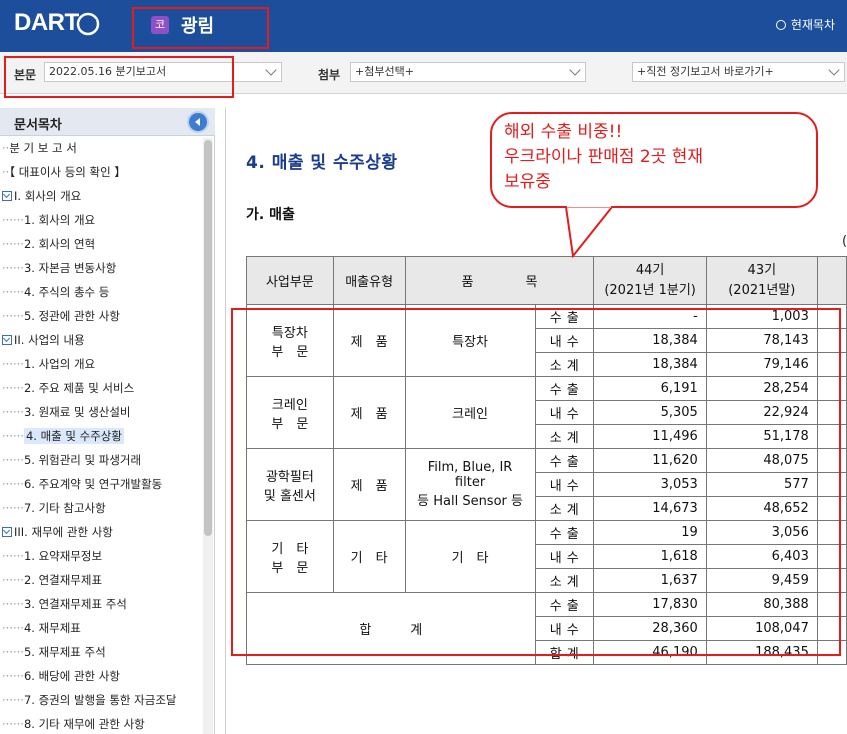 This screenshot has height=734, width=847. What do you see at coordinates (64, 652) in the screenshot?
I see `toc-item-label: 5. 재무제표 주석` at bounding box center [64, 652].